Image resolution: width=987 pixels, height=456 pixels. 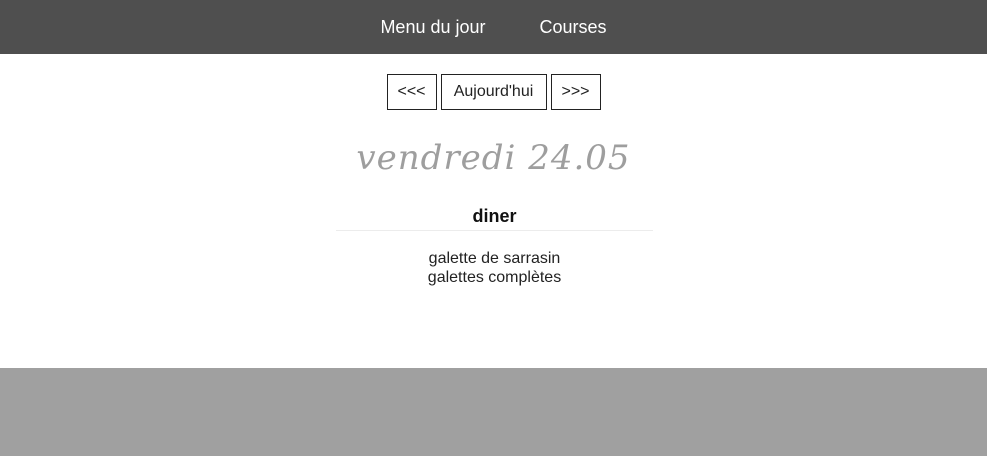 I want to click on meal-title: diner, so click(x=494, y=218).